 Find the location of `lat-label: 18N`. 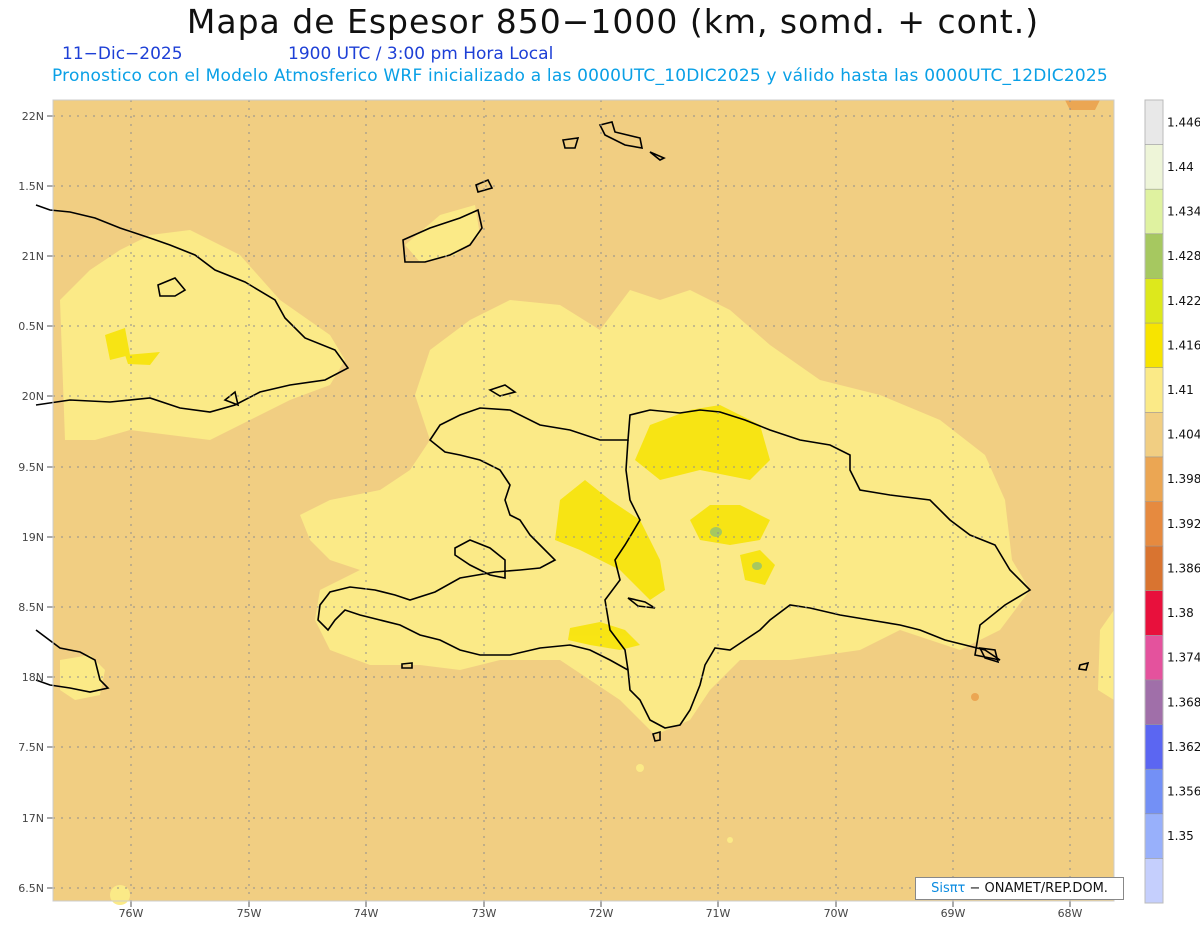

lat-label: 18N is located at coordinates (33, 677).